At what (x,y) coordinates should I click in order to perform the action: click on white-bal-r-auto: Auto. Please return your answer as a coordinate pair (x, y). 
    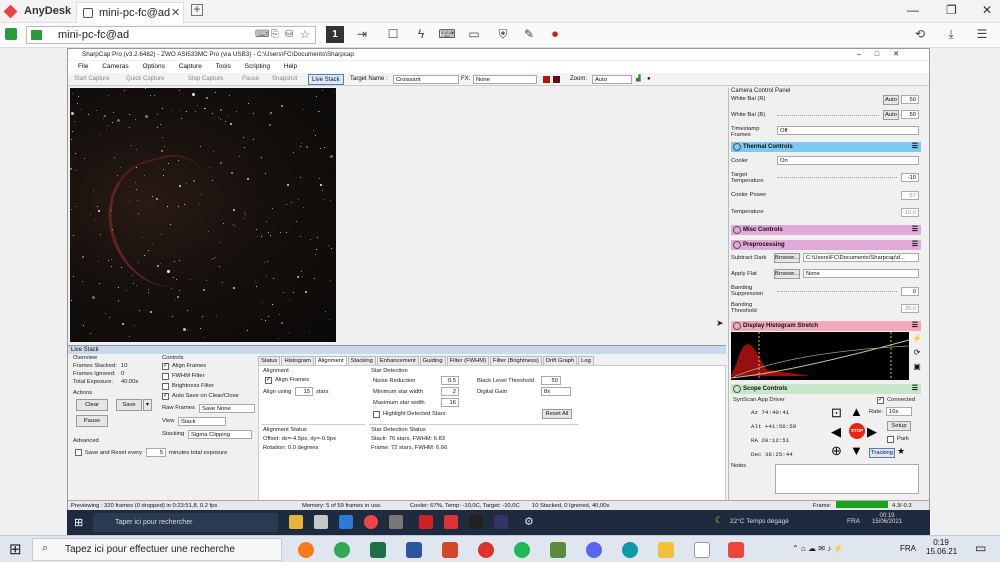
    Looking at the image, I should click on (891, 100).